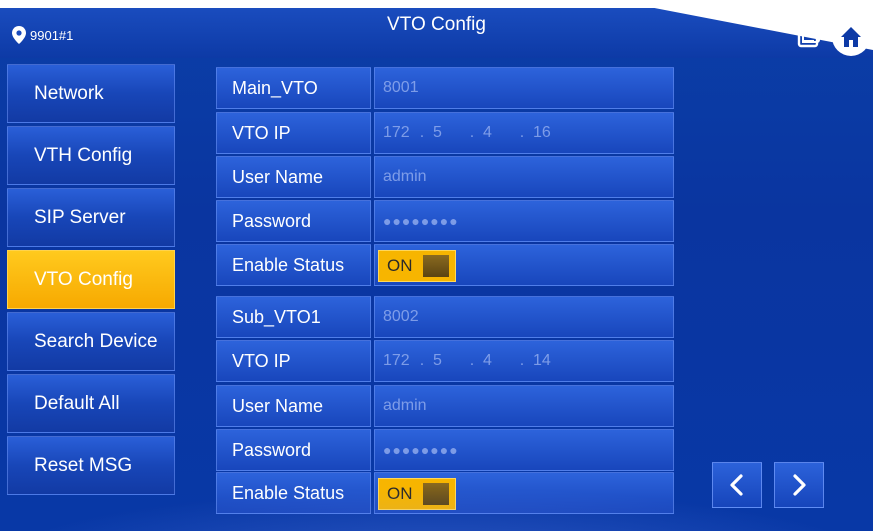 The height and width of the screenshot is (531, 873). I want to click on sidebar-item-search-device: Search Device, so click(91, 341).